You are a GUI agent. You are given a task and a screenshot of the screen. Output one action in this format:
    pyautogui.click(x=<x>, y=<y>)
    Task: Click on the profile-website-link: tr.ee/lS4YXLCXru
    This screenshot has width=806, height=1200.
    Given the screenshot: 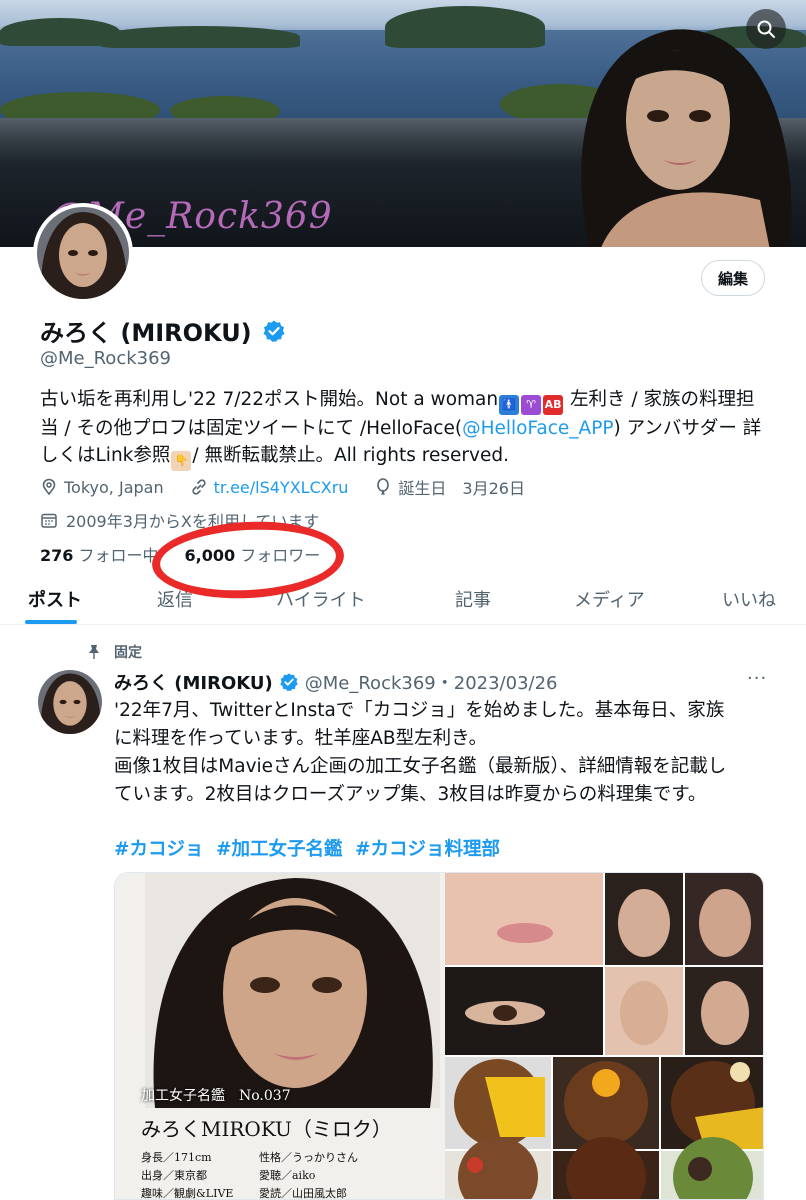 What is the action you would take?
    pyautogui.click(x=281, y=487)
    